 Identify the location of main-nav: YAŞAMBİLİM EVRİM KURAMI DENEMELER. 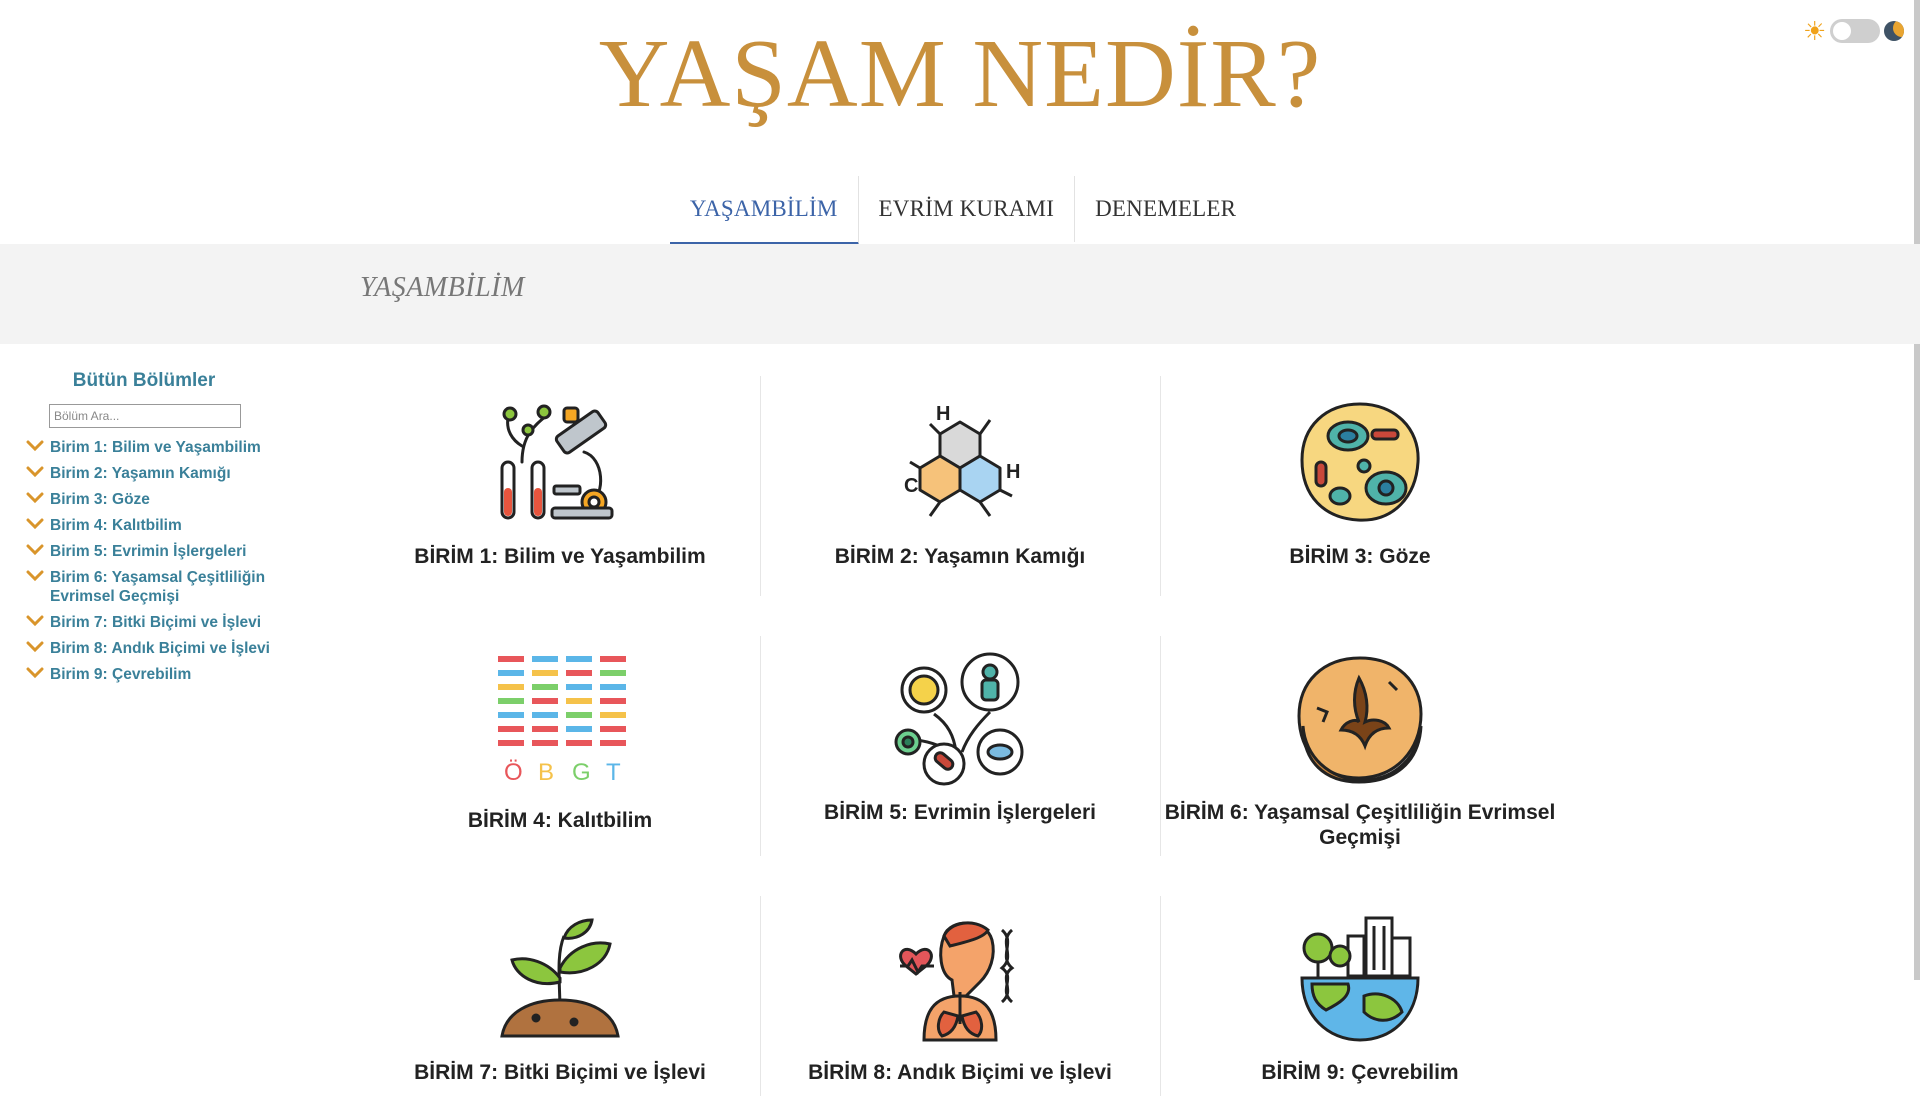
(960, 210).